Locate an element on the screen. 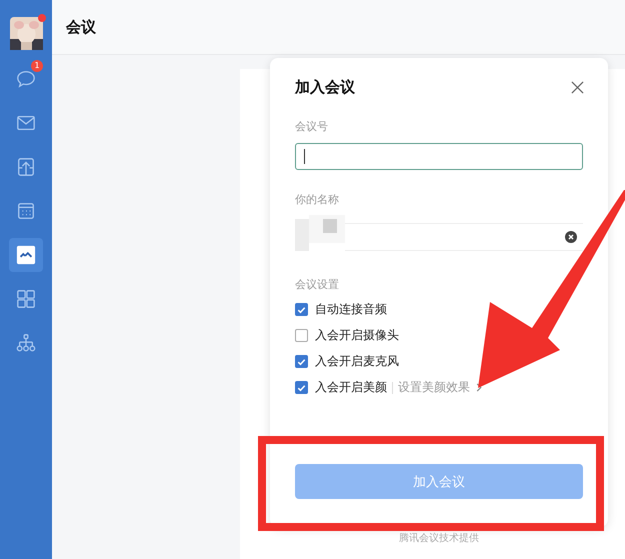 The image size is (625, 559). grid-icon is located at coordinates (26, 299).